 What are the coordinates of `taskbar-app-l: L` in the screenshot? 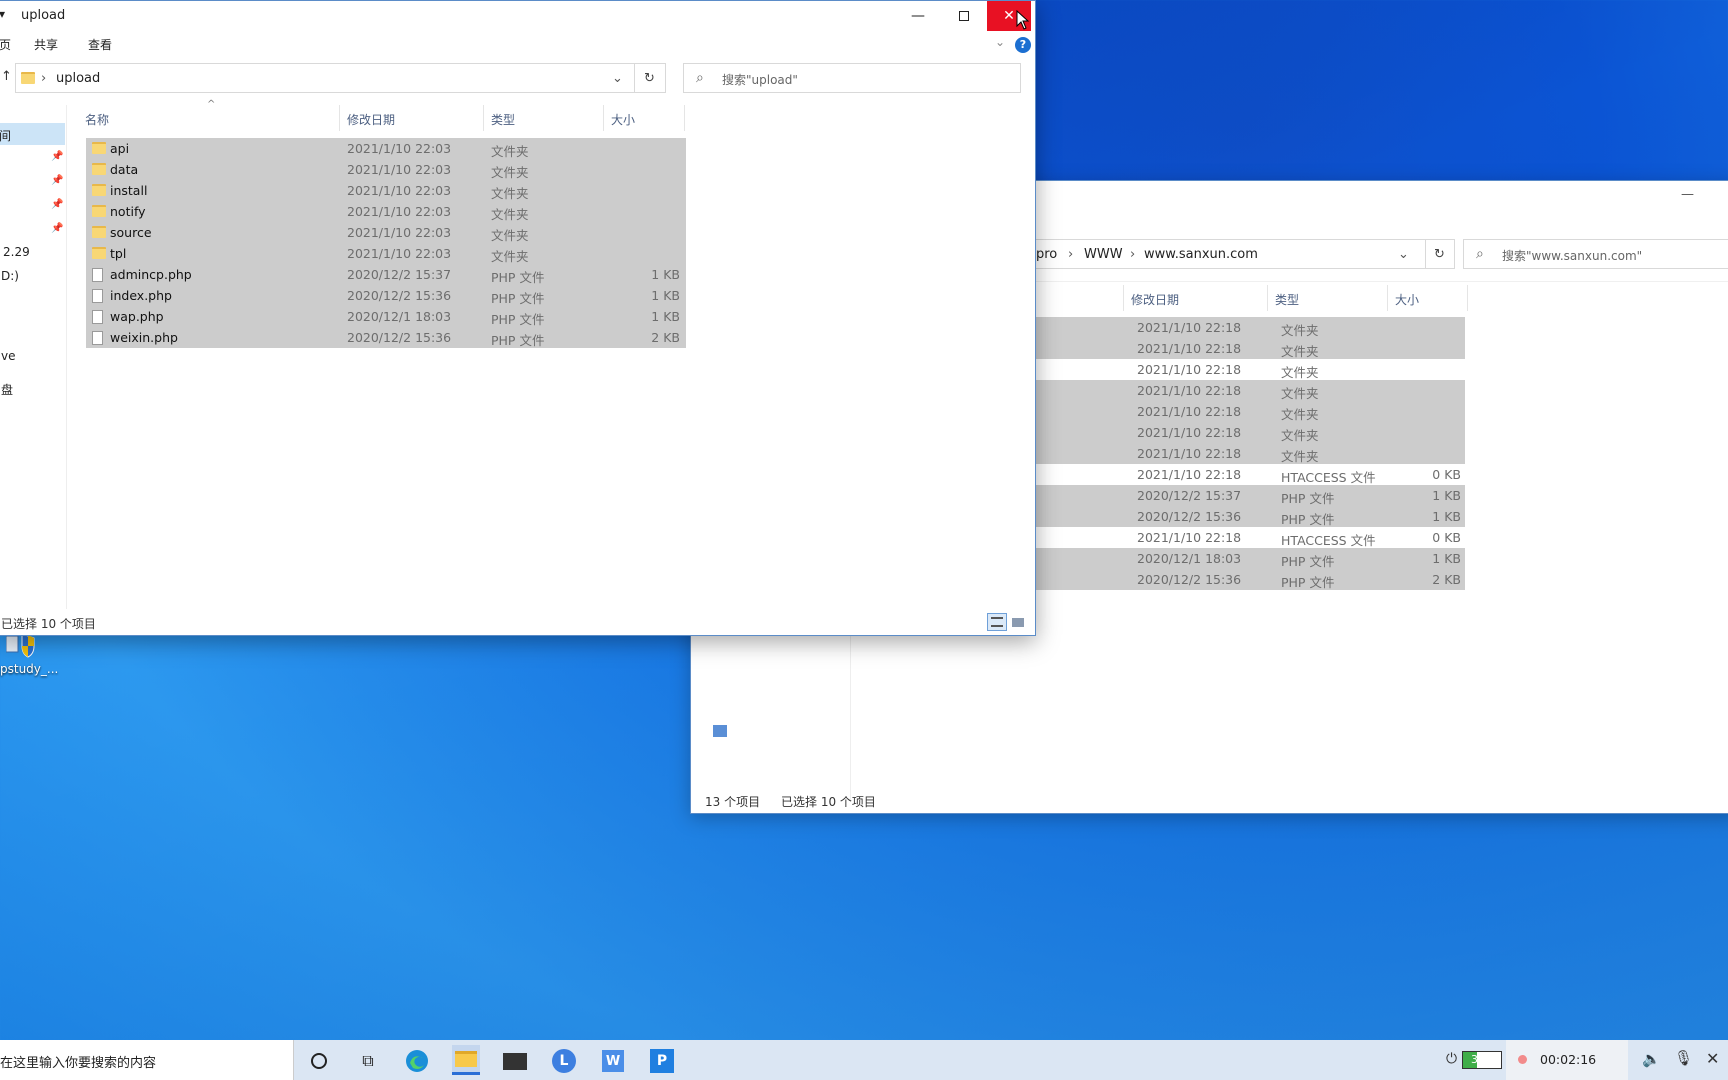 It's located at (564, 1061).